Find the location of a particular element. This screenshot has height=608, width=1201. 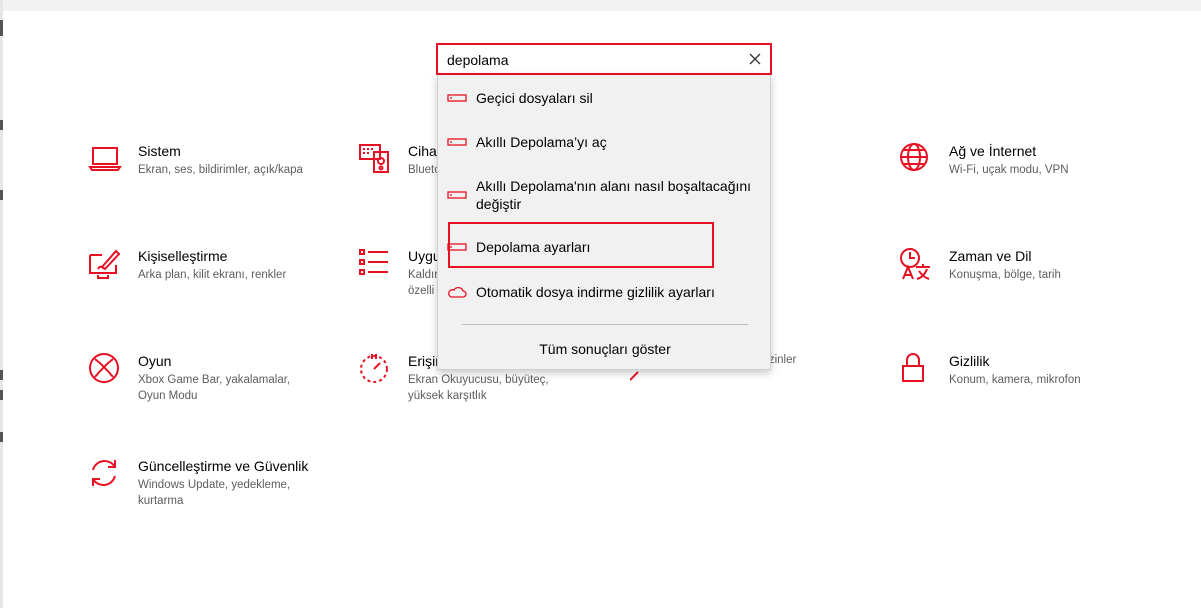

lock-icon is located at coordinates (916, 369).